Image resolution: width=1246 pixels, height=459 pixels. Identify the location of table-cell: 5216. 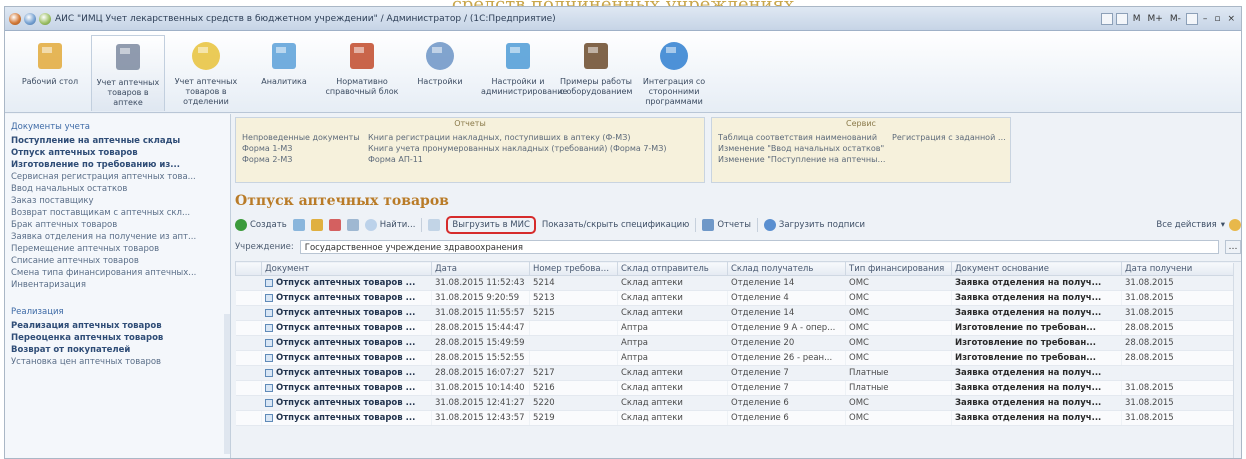
(573, 388).